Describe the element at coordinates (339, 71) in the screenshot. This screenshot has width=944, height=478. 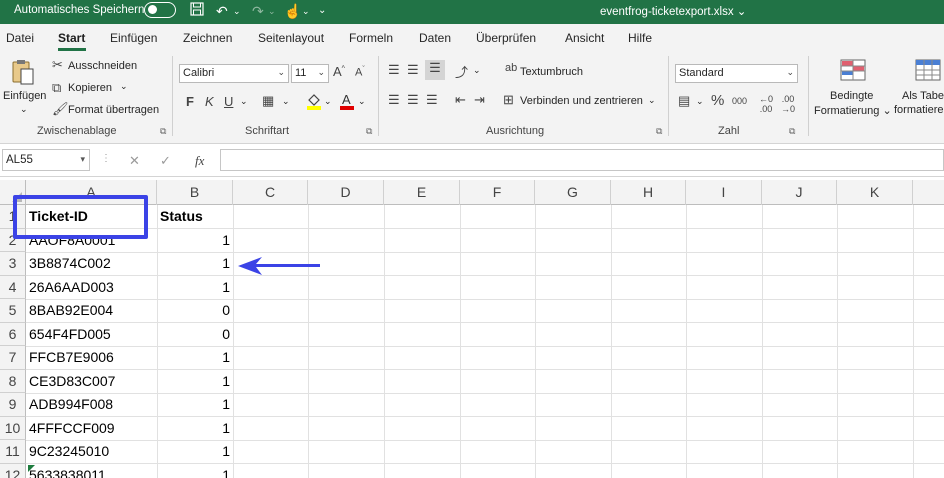
I see `grow-font-icon: A^` at that location.